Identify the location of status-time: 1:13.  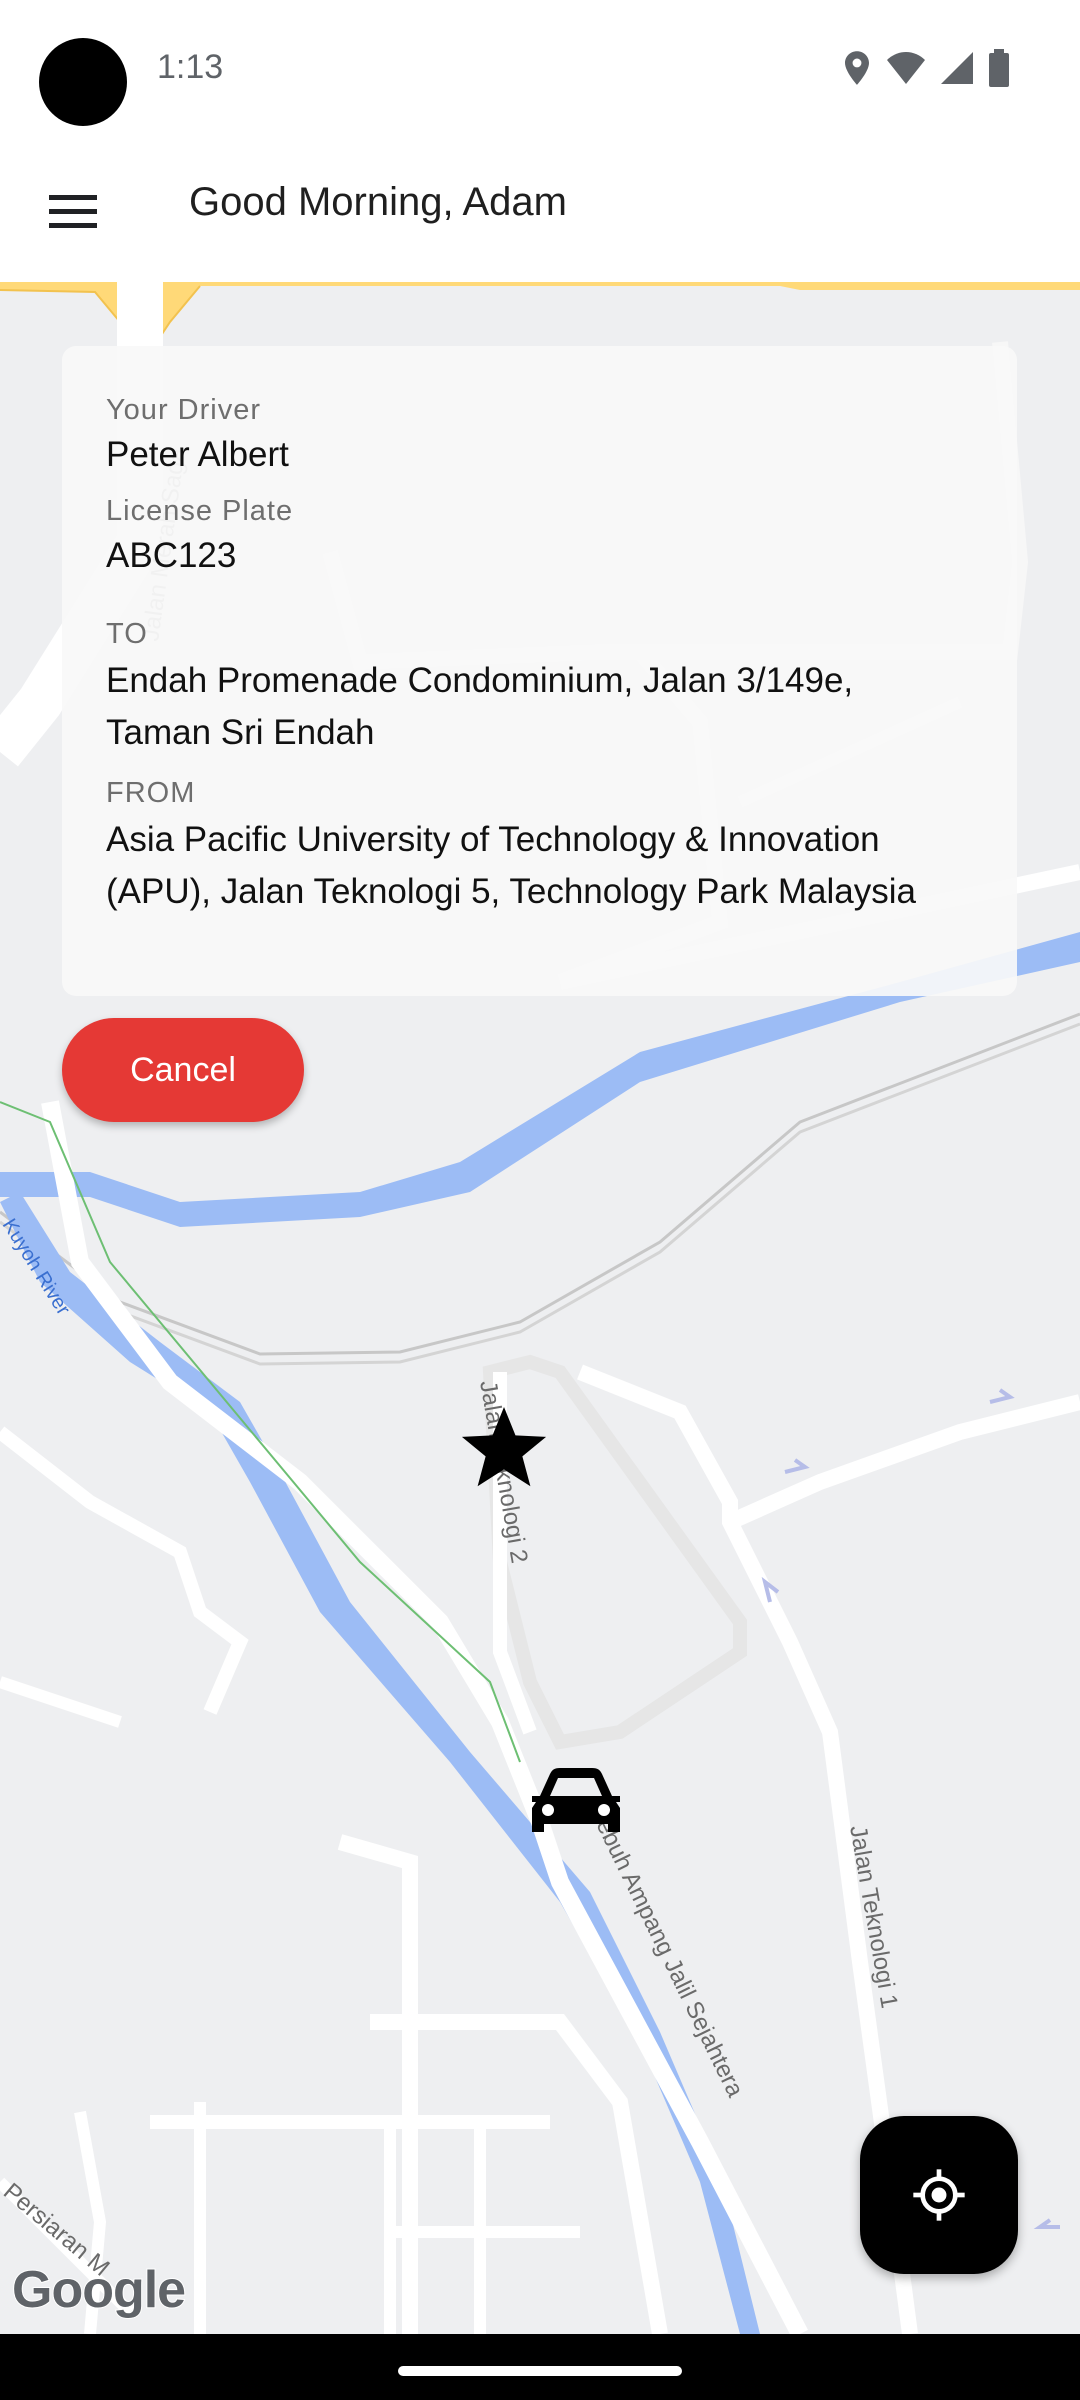
(190, 67).